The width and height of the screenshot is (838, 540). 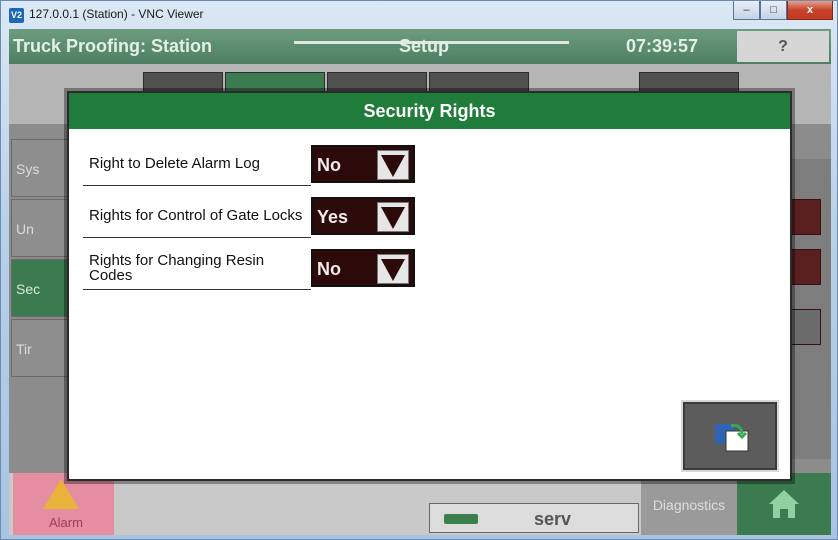 I want to click on window-controls: – □ x, so click(x=783, y=10).